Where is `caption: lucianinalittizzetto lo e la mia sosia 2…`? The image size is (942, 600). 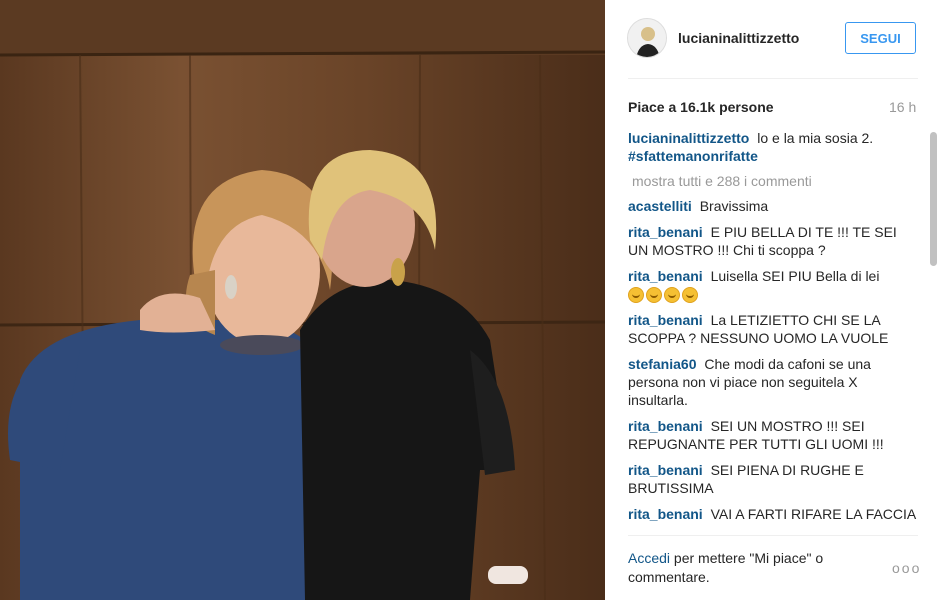 caption: lucianinalittizzetto lo e la mia sosia 2… is located at coordinates (773, 147).